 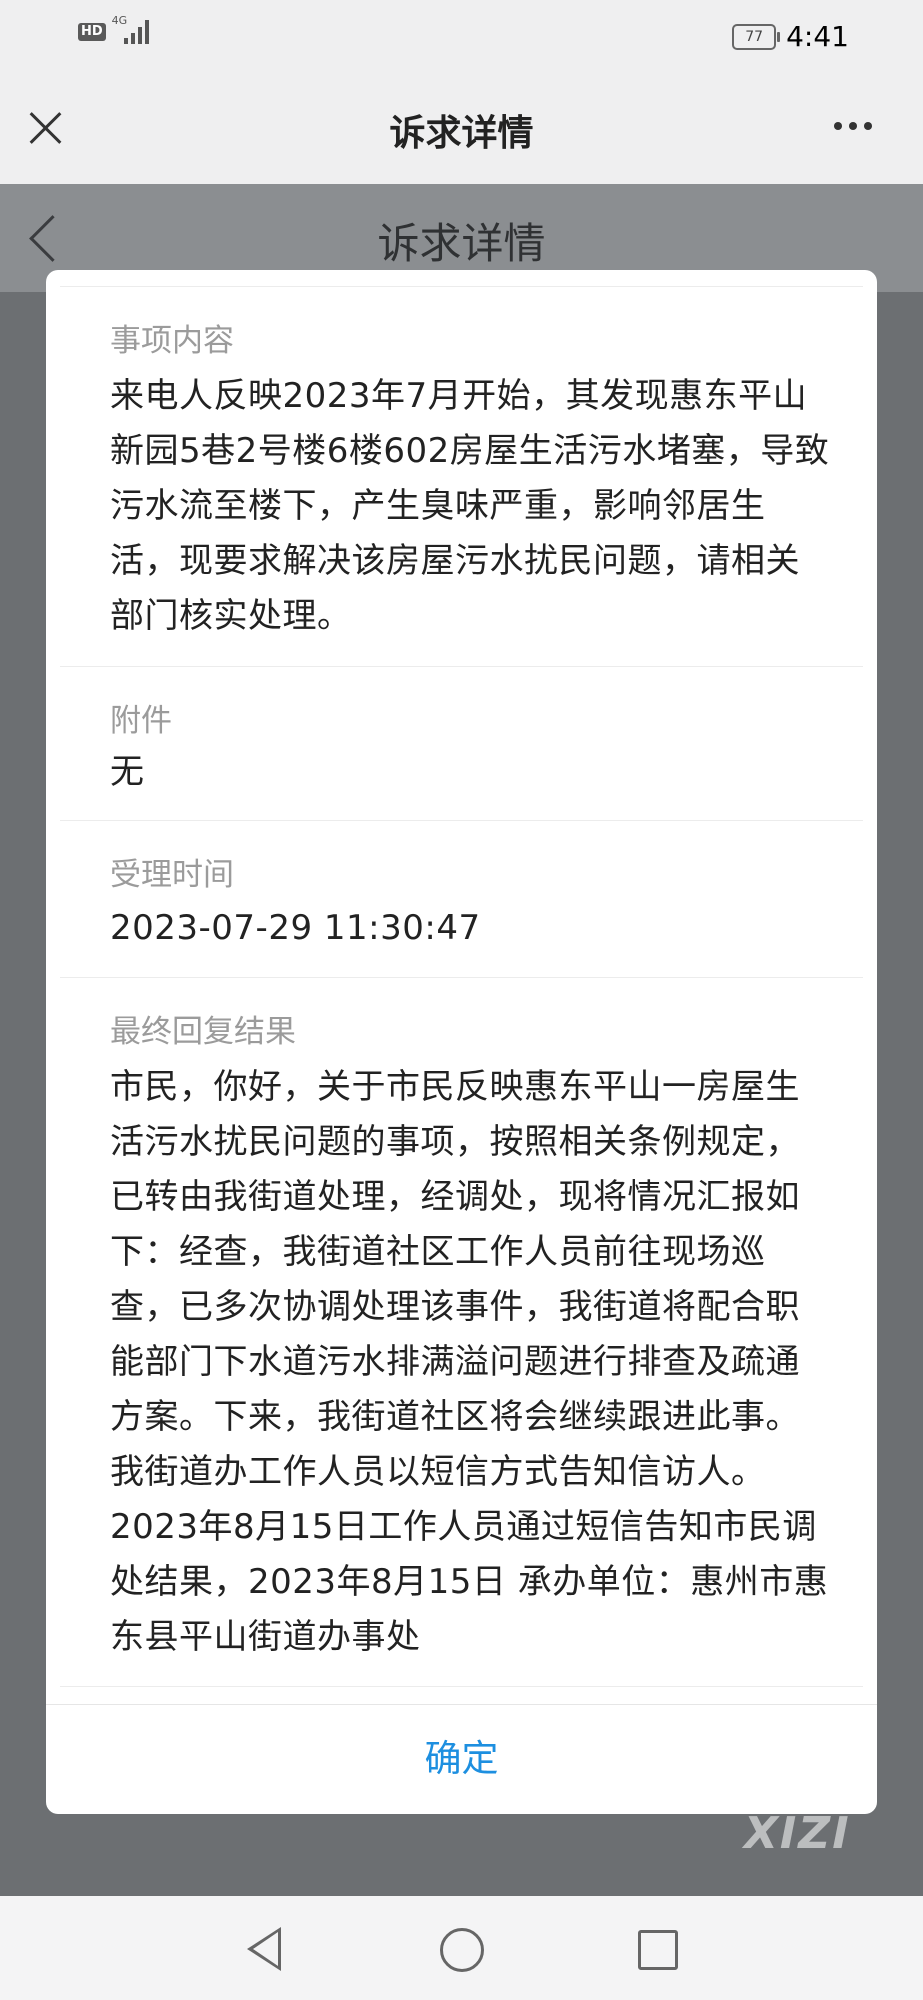 What do you see at coordinates (461, 742) in the screenshot?
I see `section-attachment: 附件 无` at bounding box center [461, 742].